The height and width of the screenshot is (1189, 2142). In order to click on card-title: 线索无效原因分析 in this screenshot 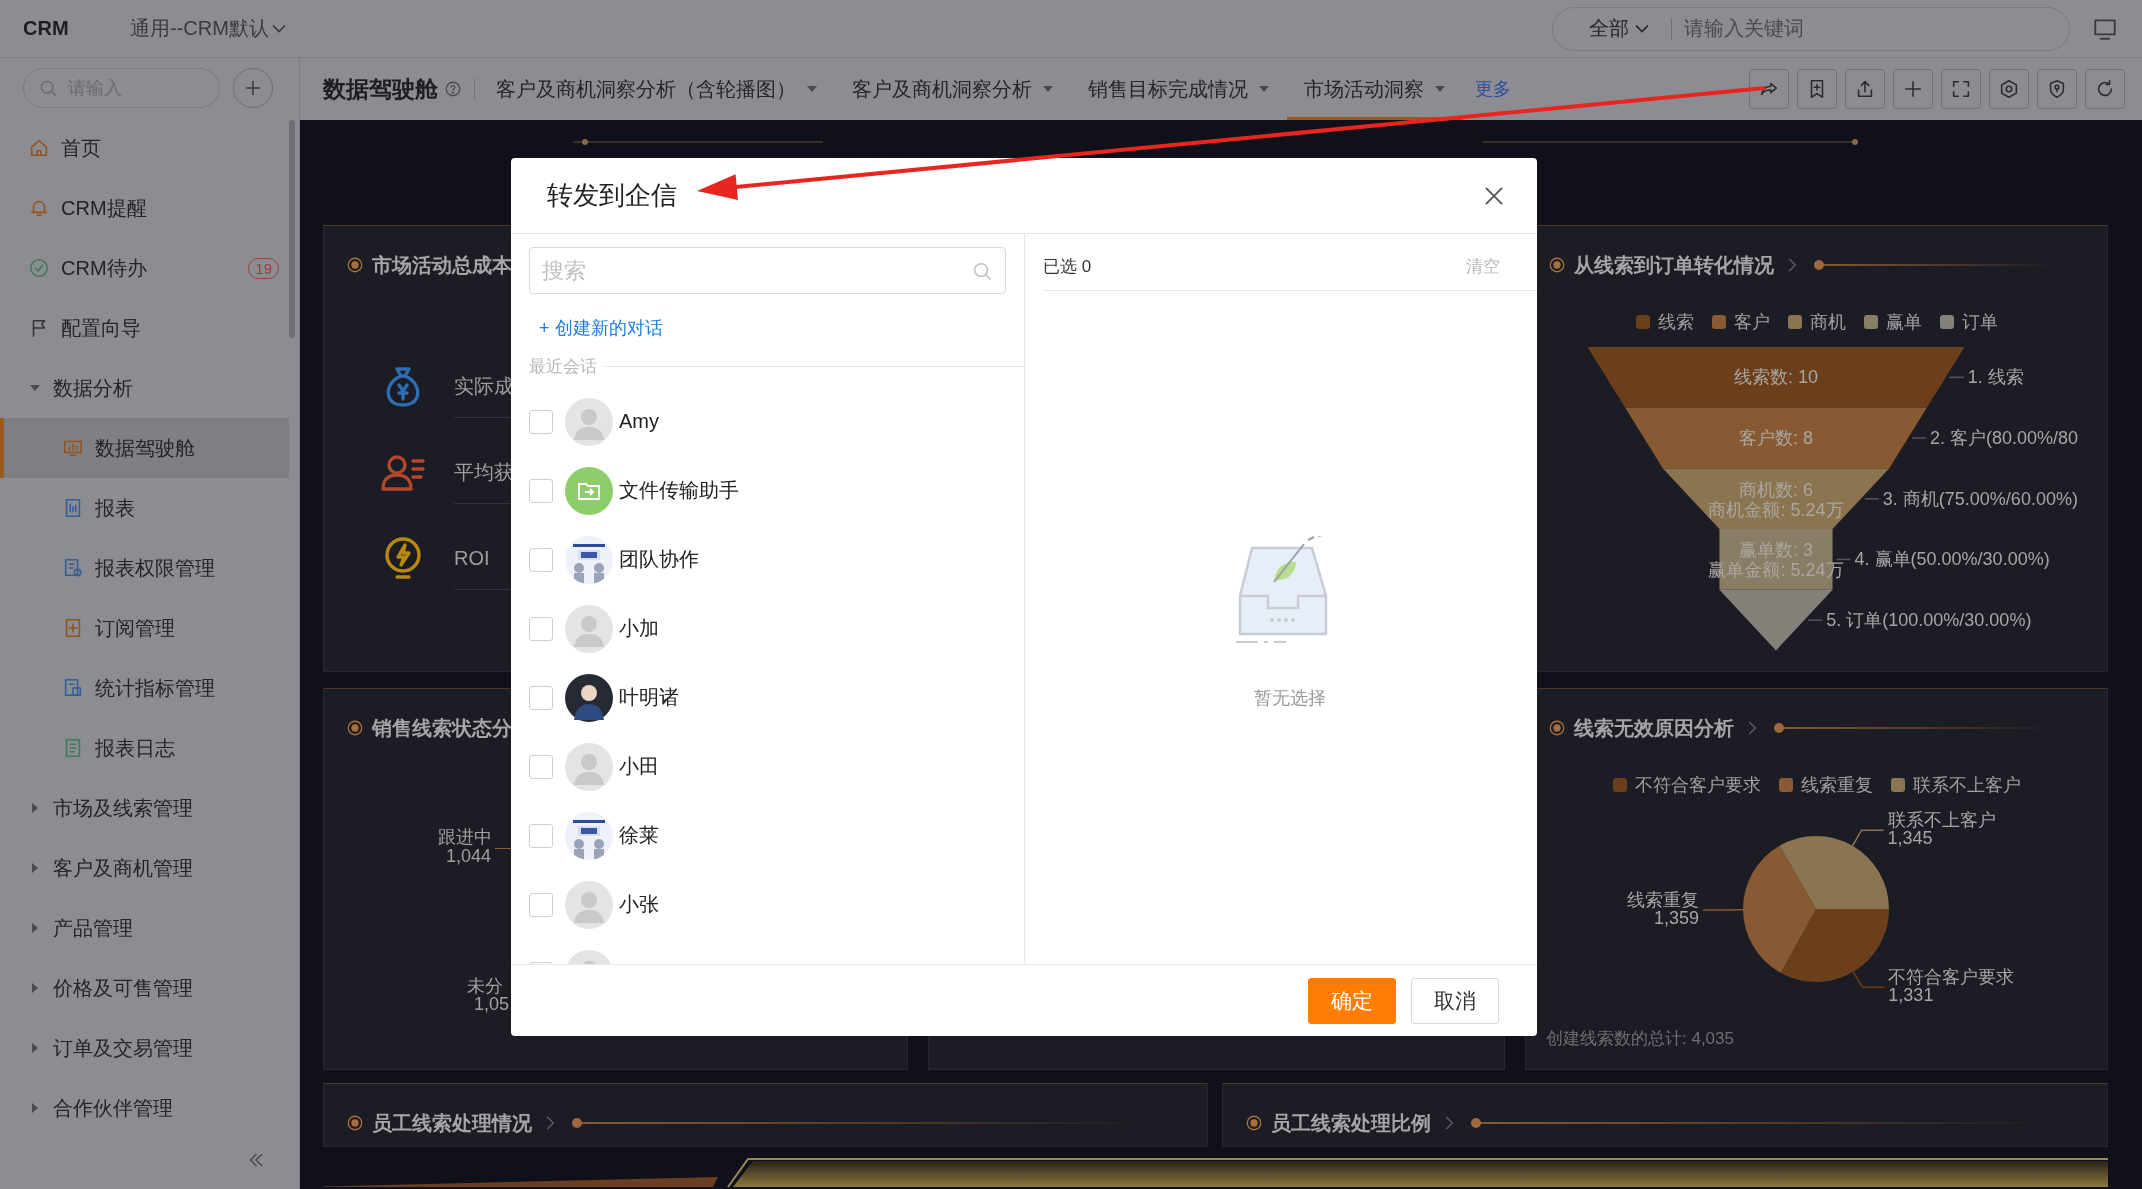, I will do `click(1654, 728)`.